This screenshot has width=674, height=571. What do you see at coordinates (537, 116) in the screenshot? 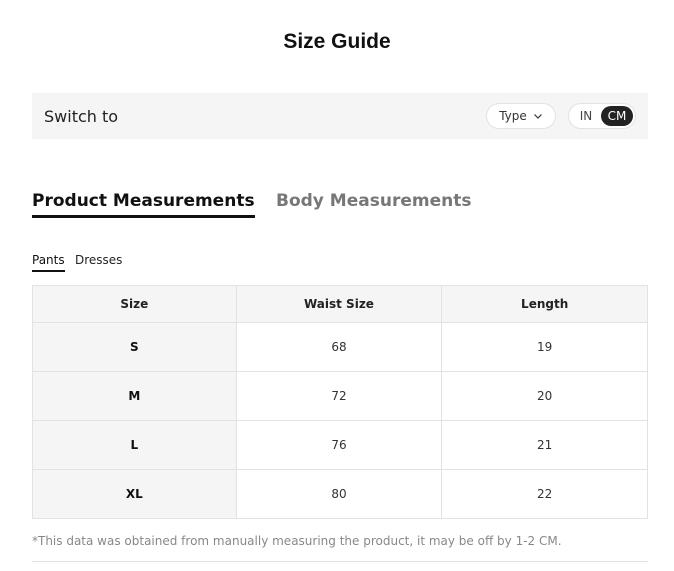
I see `chevron-down-icon` at bounding box center [537, 116].